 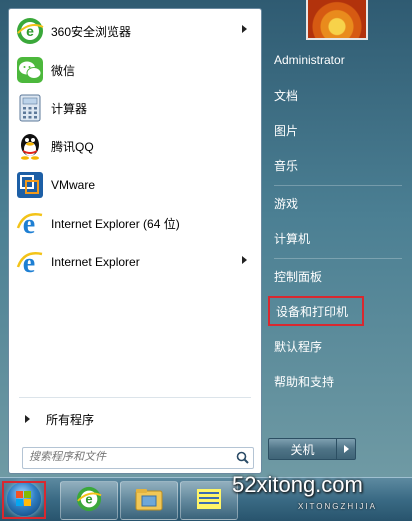 I want to click on pinned-item-label: Internet Explorer (64 位), so click(x=115, y=223).